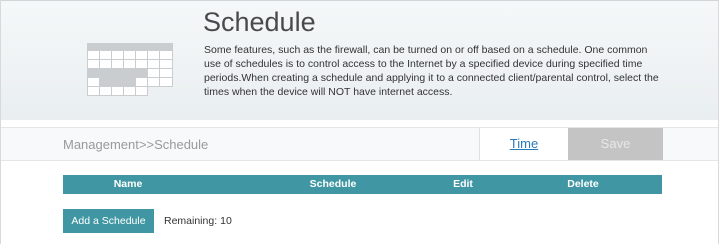 This screenshot has width=719, height=244. I want to click on calendar-icon, so click(130, 69).